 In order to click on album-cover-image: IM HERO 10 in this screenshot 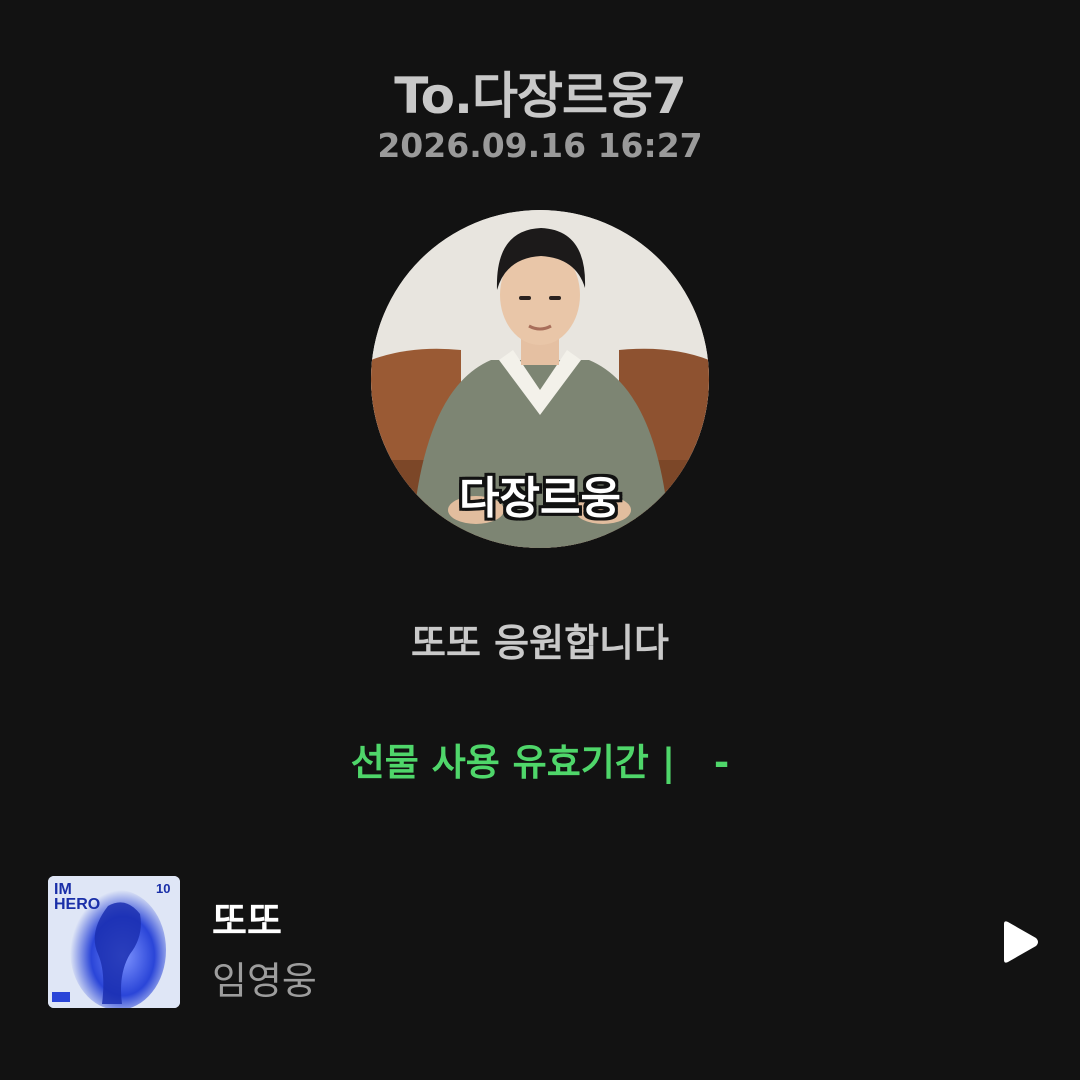, I will do `click(114, 942)`.